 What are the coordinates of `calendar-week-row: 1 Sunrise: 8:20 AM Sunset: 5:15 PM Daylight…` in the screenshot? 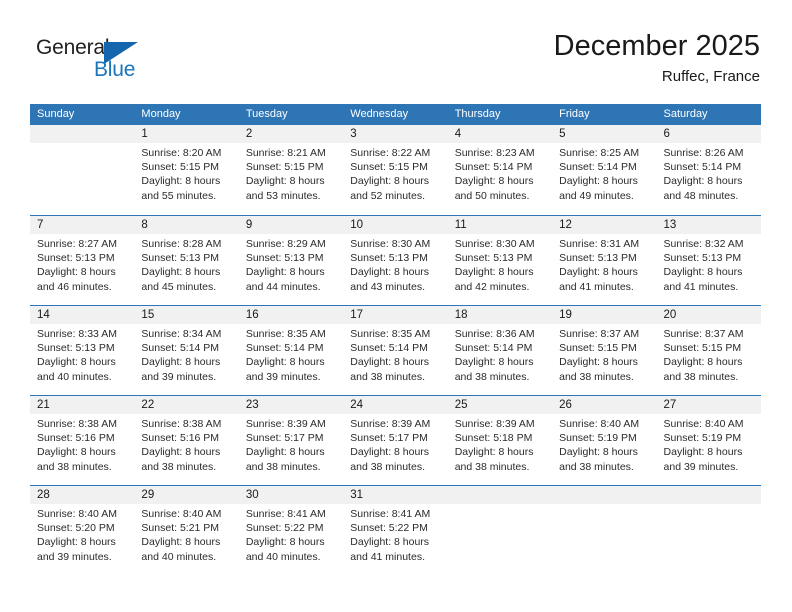 It's located at (395, 170).